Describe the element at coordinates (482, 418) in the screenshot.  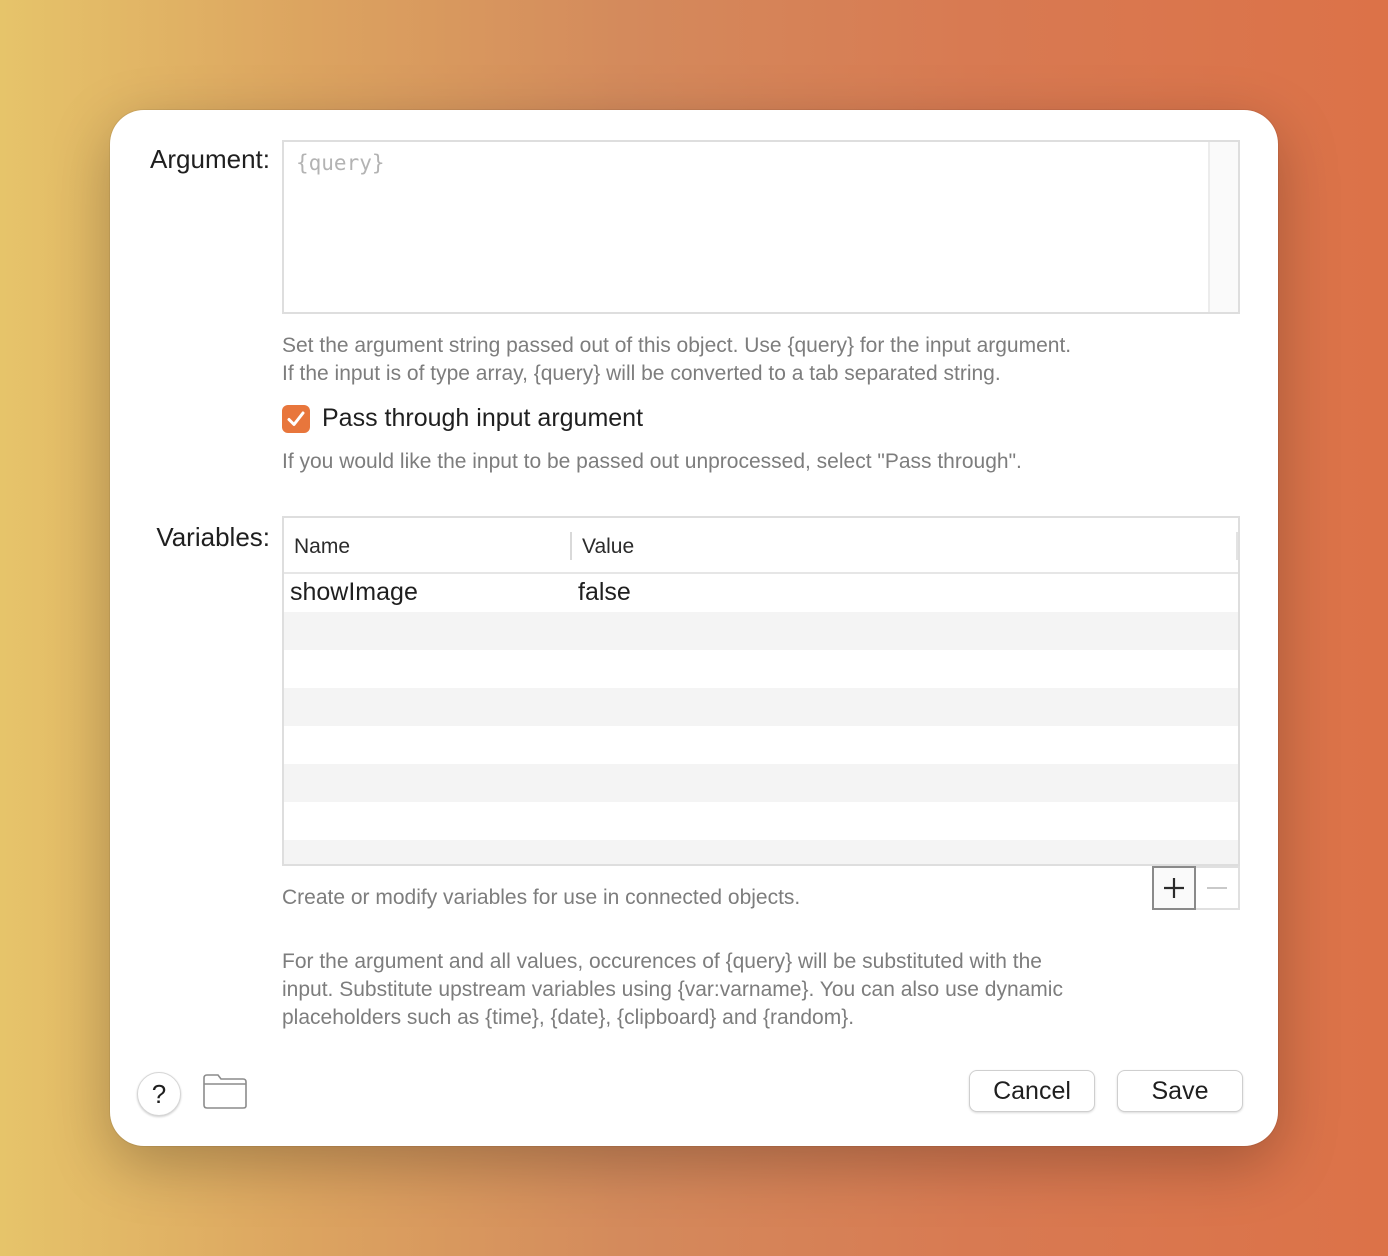
I see `pass-through-label: Pass through input argument` at that location.